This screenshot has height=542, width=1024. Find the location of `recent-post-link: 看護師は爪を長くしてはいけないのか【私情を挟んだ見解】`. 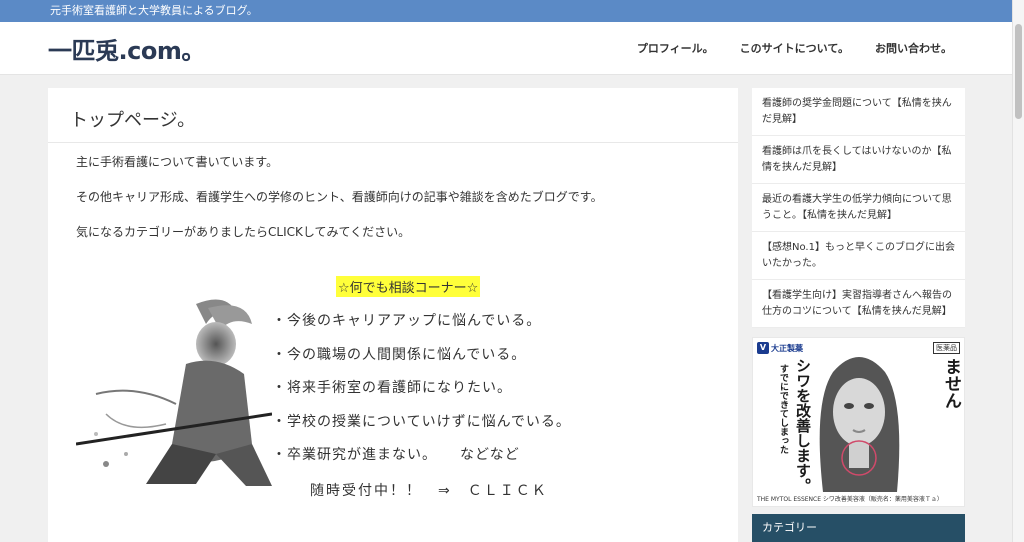

recent-post-link: 看護師は爪を長くしてはいけないのか【私情を挟んだ見解】 is located at coordinates (858, 160).